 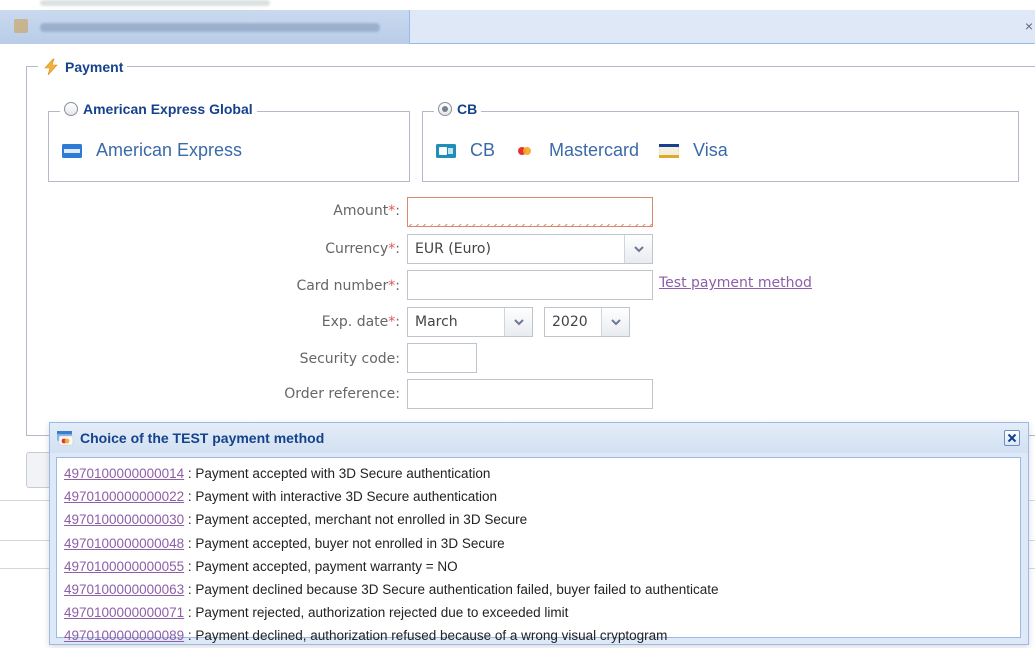 What do you see at coordinates (124, 496) in the screenshot?
I see `test-card-link: 4970100000000022` at bounding box center [124, 496].